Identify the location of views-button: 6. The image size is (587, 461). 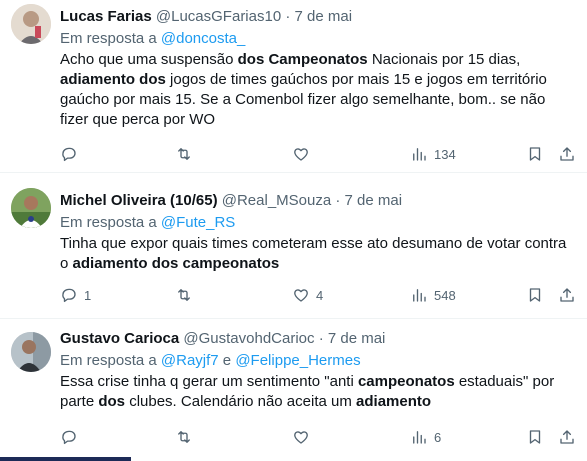
(425, 437).